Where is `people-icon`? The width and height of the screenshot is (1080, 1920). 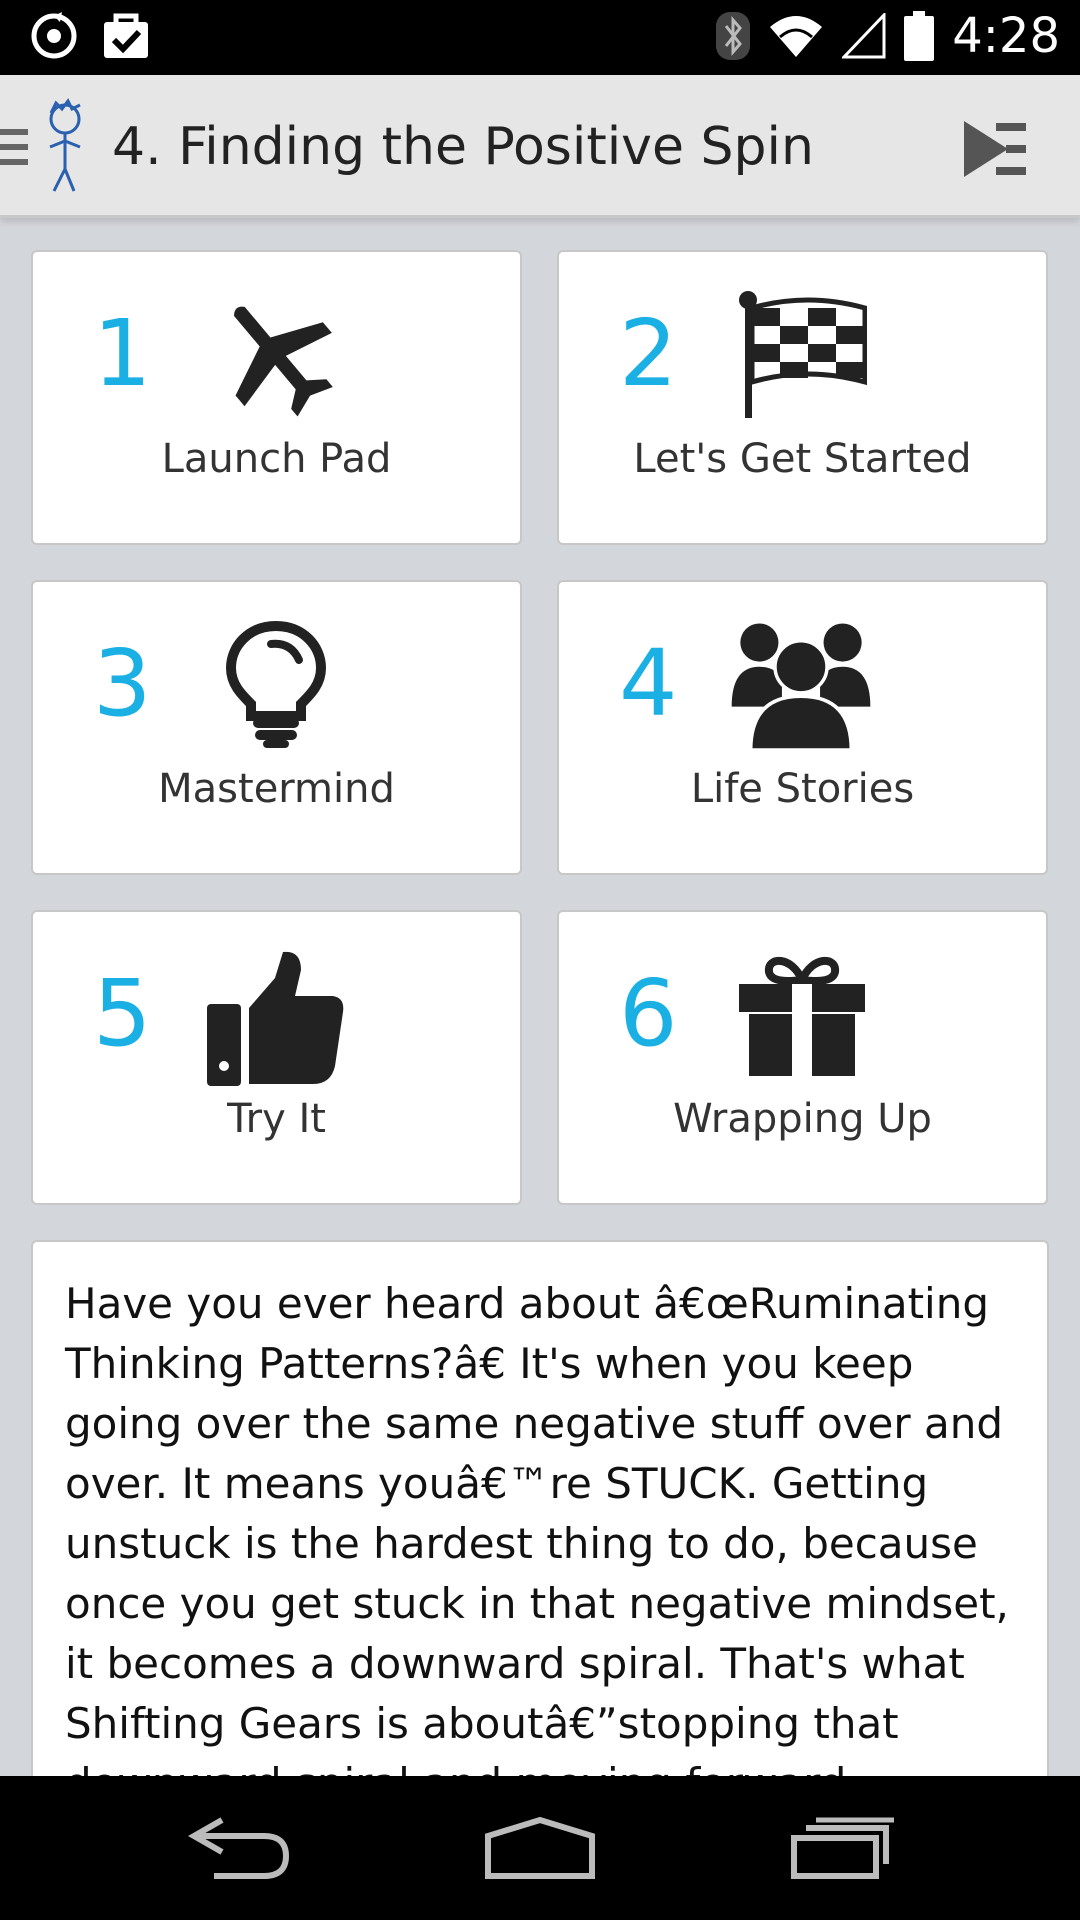 people-icon is located at coordinates (801, 686).